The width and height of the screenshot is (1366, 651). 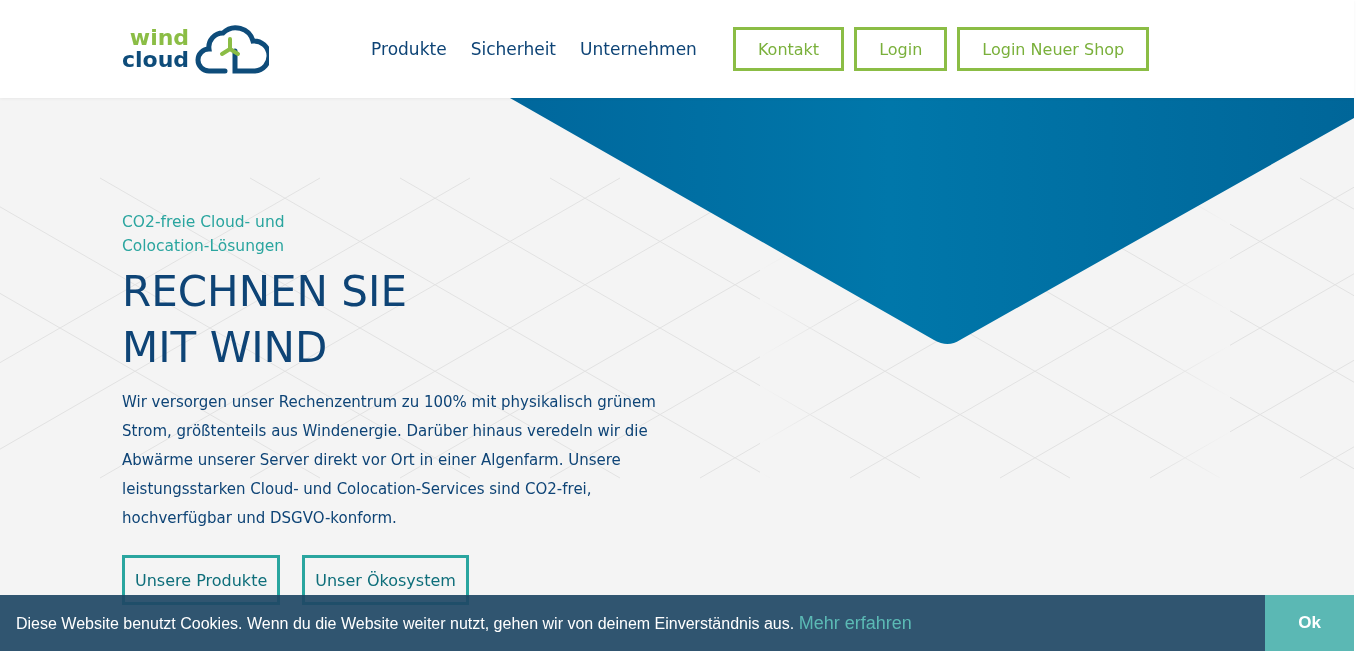 I want to click on hero-kicker: CO2-freie Cloud- und Colocation-Lösungen, so click(x=204, y=234).